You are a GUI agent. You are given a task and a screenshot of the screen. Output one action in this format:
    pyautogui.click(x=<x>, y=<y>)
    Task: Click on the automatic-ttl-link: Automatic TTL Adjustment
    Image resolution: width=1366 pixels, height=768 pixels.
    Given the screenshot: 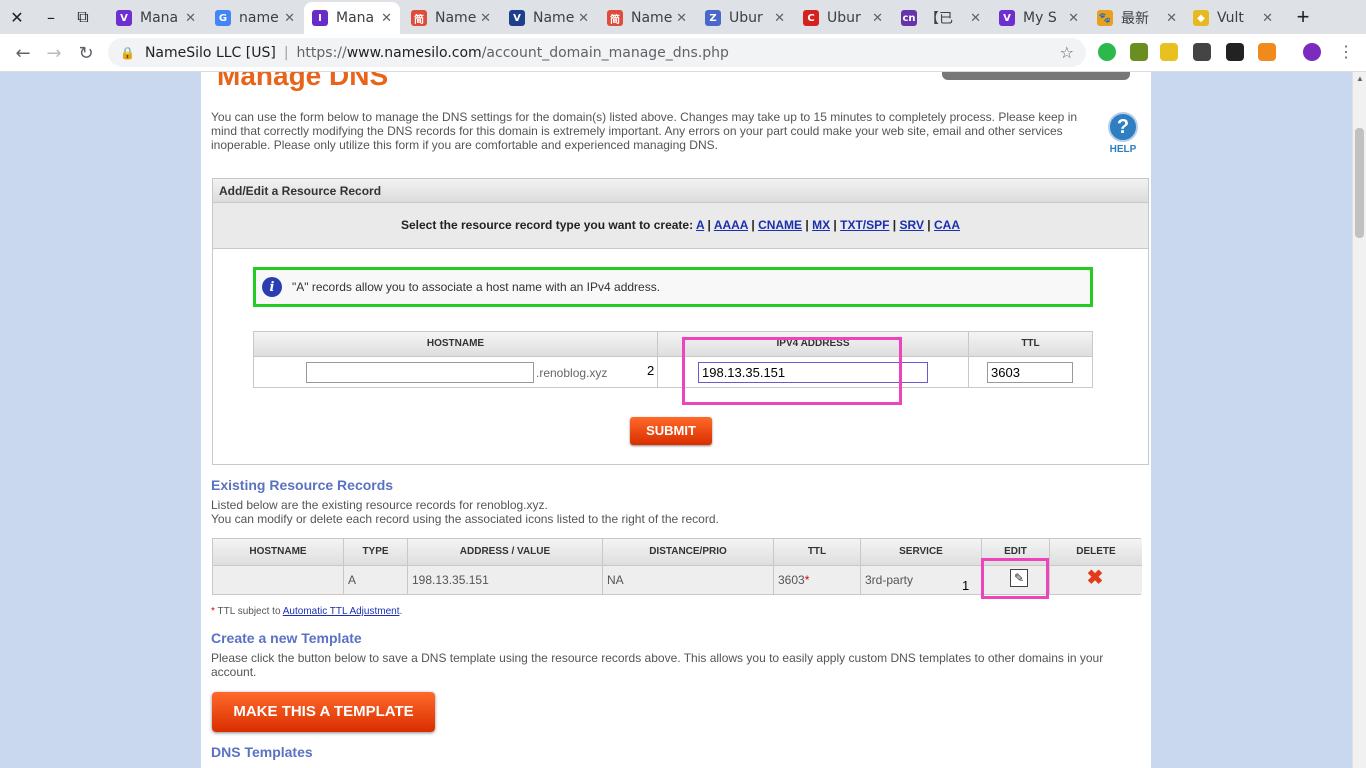 What is the action you would take?
    pyautogui.click(x=341, y=611)
    